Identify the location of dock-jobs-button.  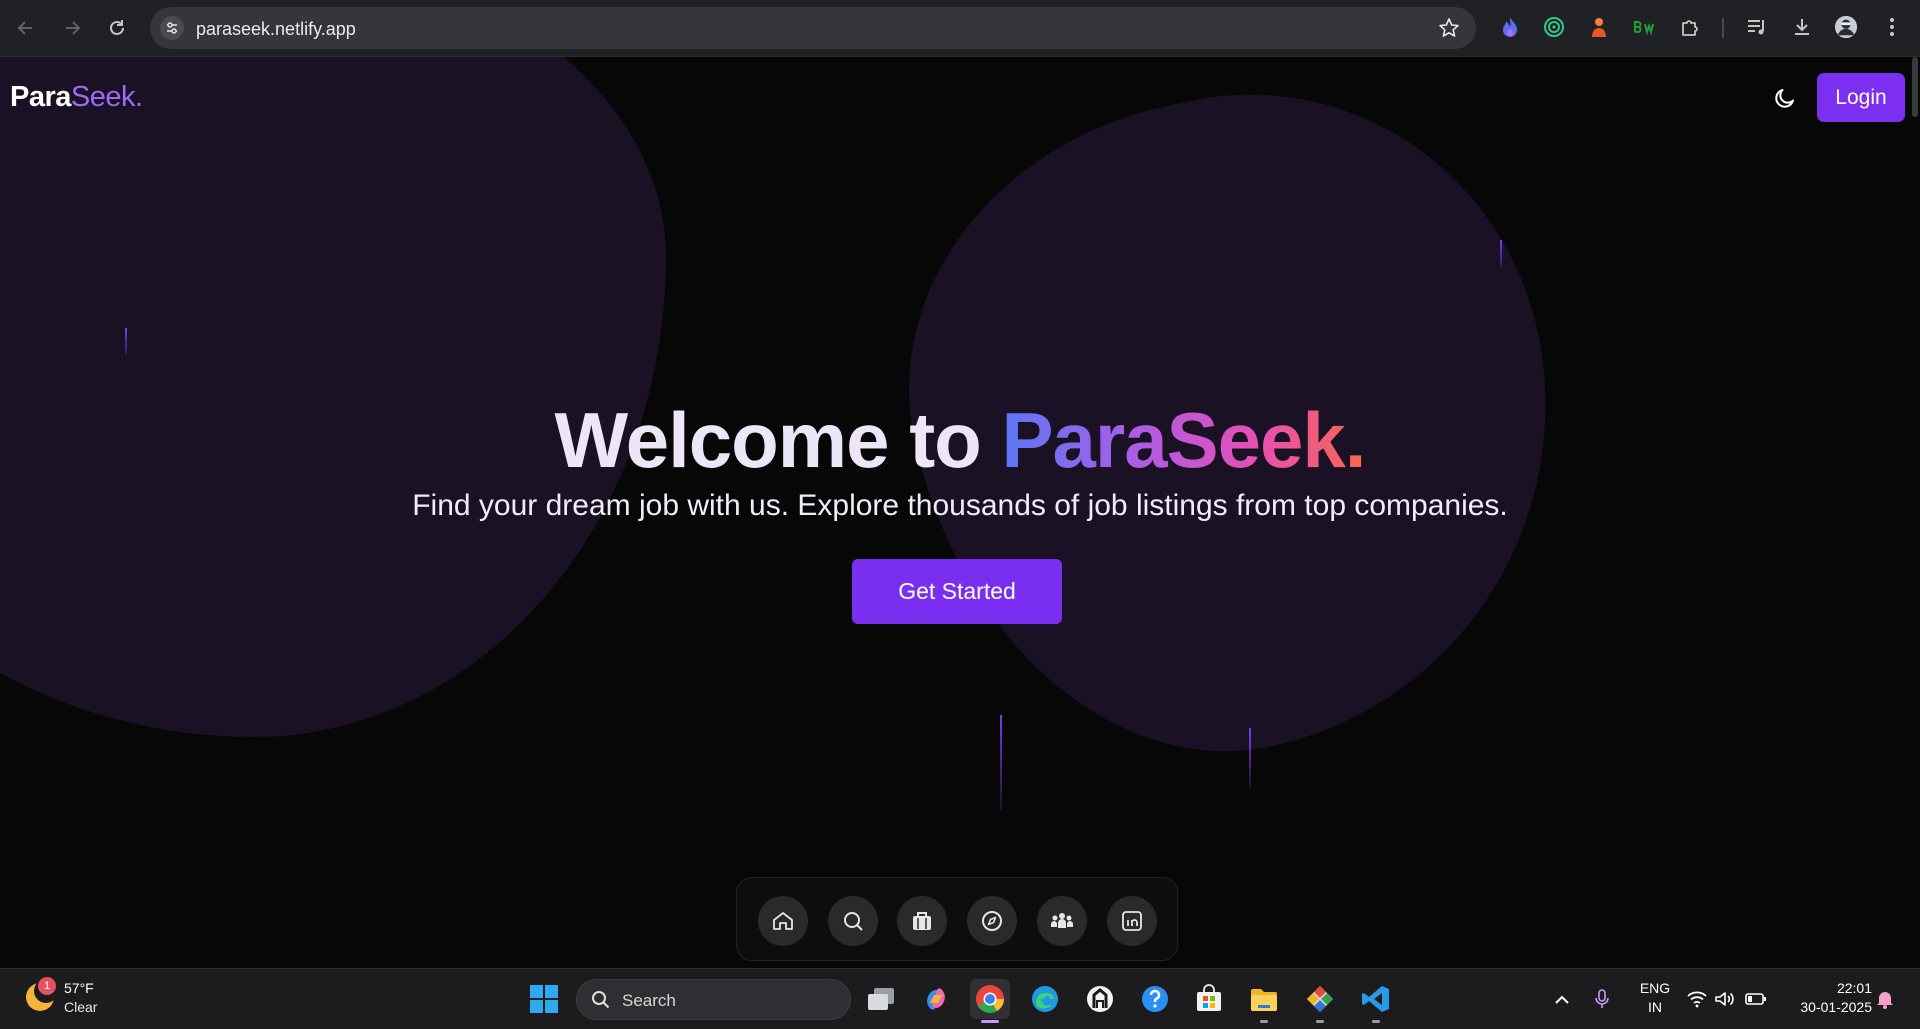
(922, 921).